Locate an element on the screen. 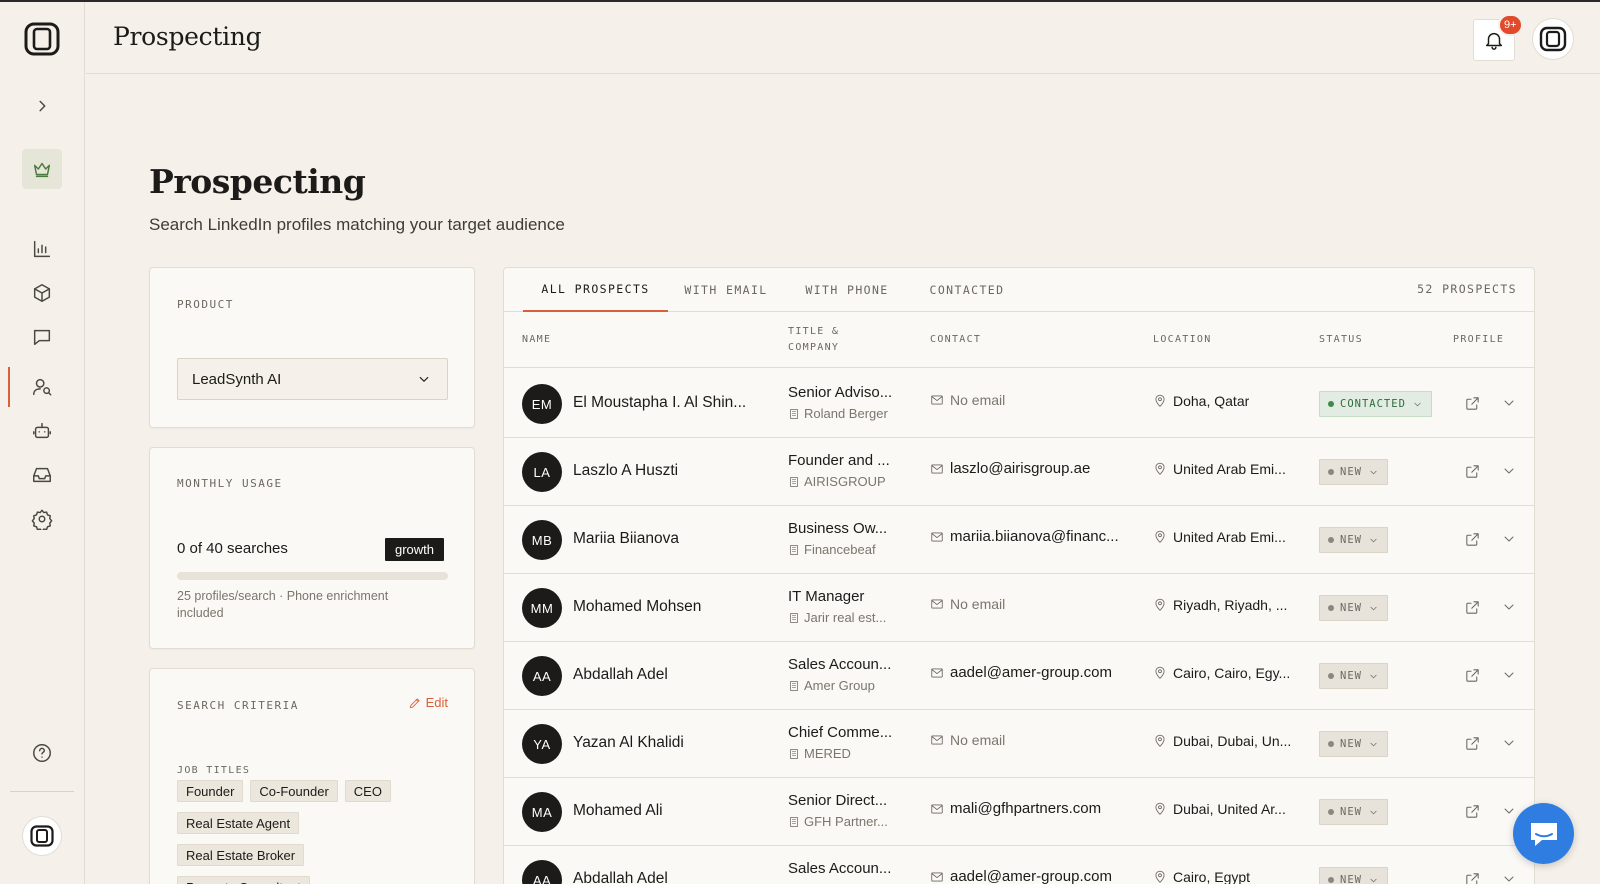  bar-chart-icon is located at coordinates (42, 249).